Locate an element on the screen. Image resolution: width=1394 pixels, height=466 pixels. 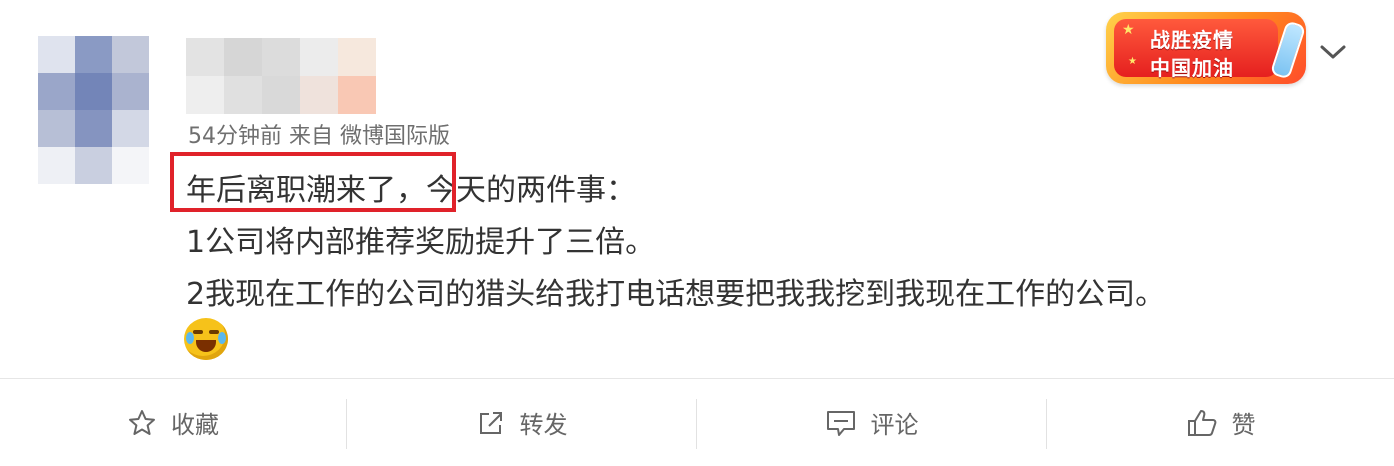
chevron-down-icon is located at coordinates (1333, 52).